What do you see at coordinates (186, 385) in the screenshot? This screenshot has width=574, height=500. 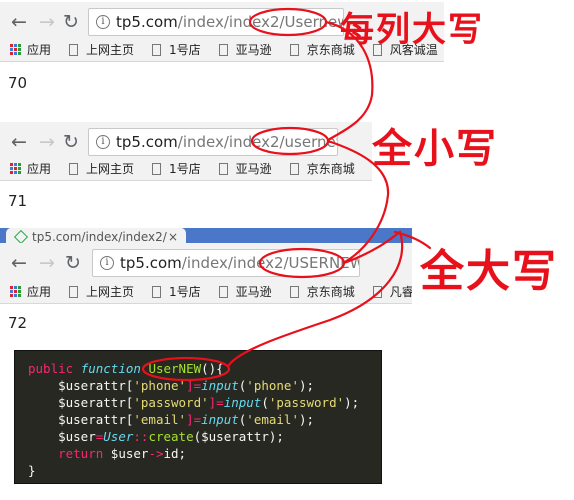 I see `code-line: $userattr['phone']=input('phone');` at bounding box center [186, 385].